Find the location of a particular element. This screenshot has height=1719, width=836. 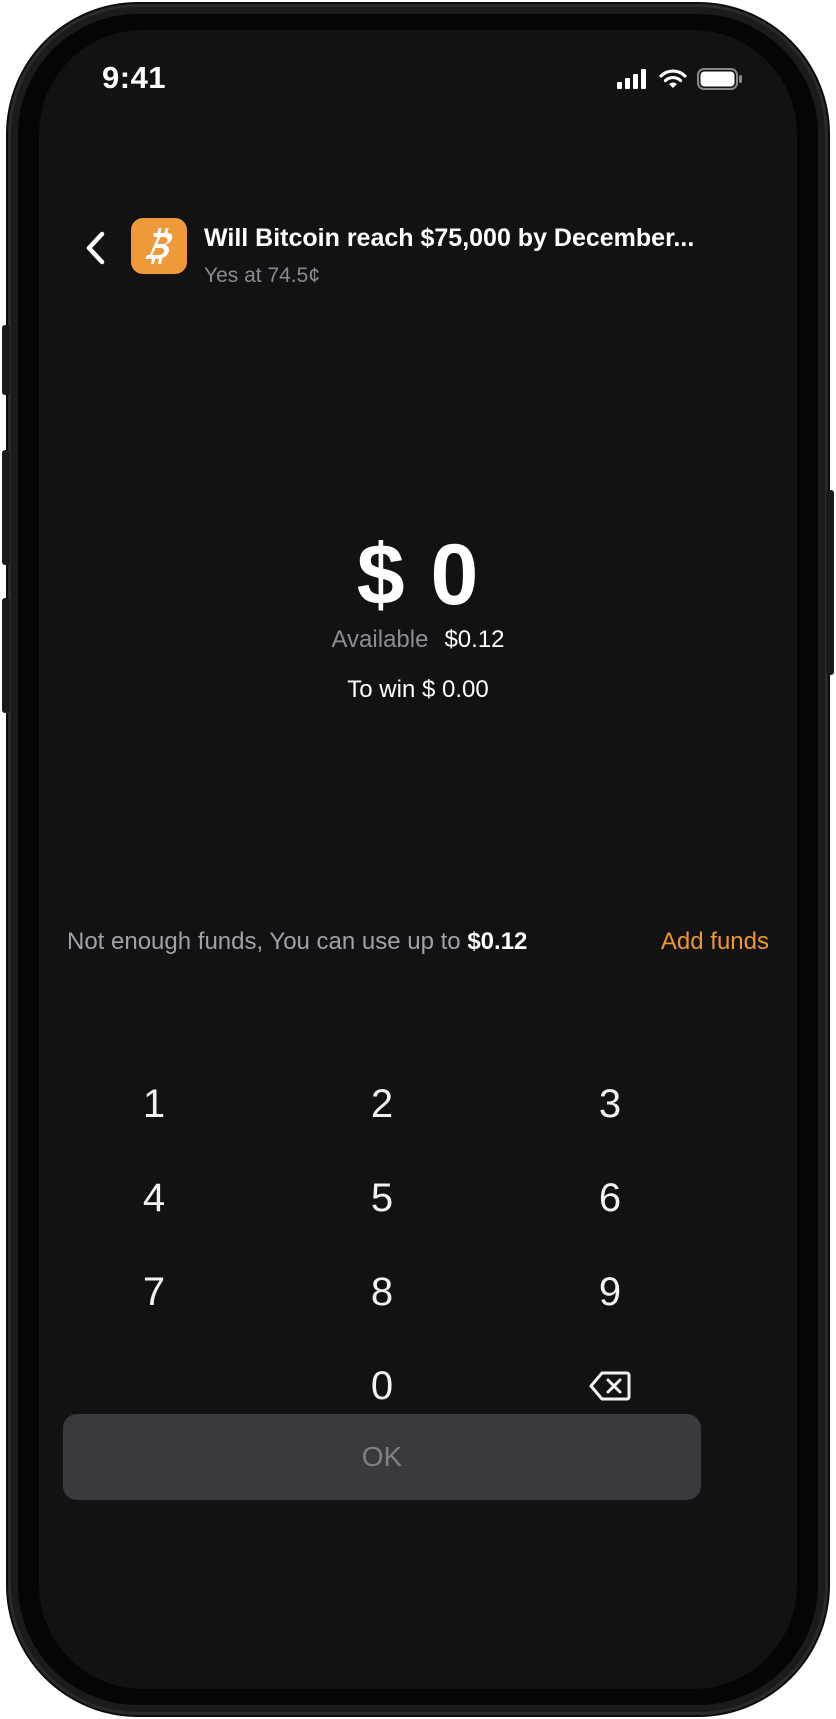

chevron-left-icon is located at coordinates (95, 248).